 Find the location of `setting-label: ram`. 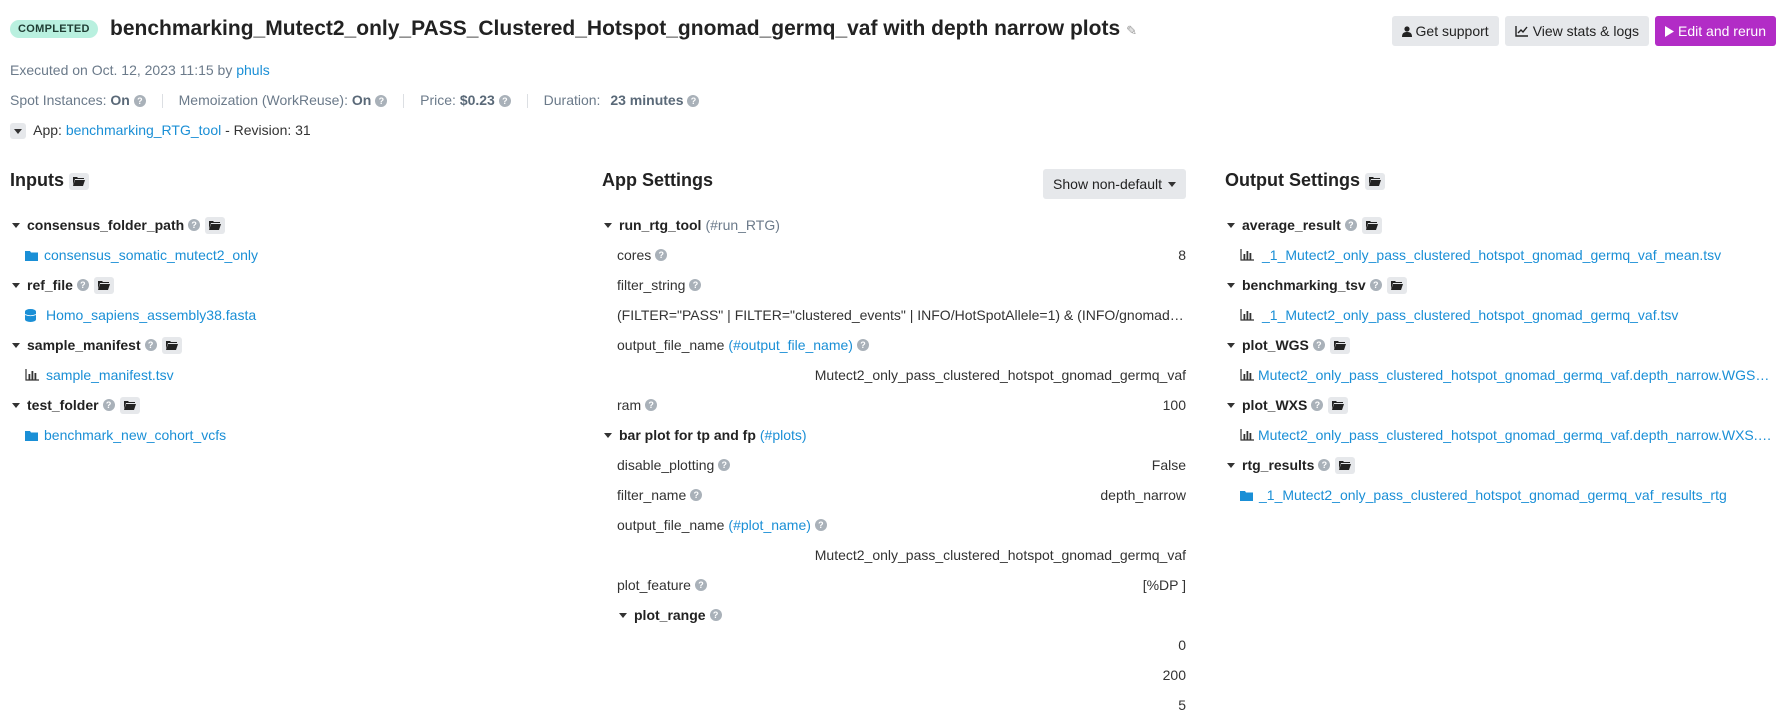

setting-label: ram is located at coordinates (629, 405).